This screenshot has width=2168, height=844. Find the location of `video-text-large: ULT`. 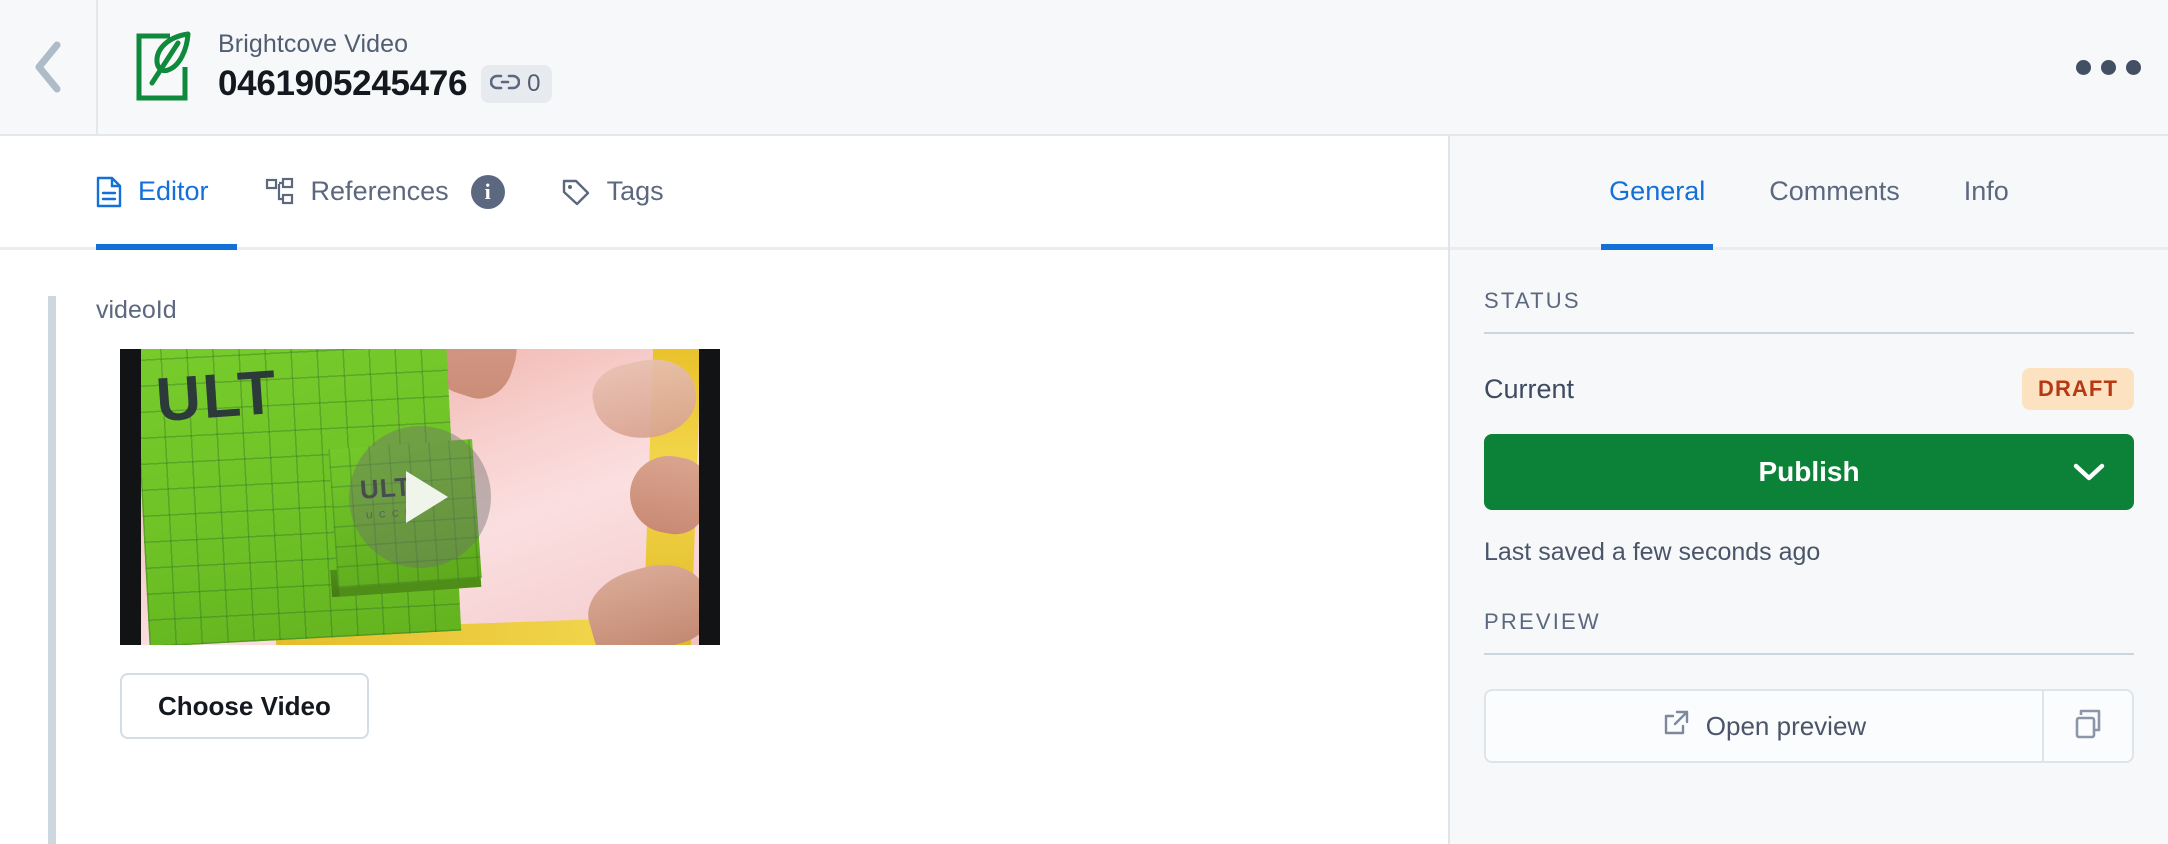

video-text-large: ULT is located at coordinates (217, 396).